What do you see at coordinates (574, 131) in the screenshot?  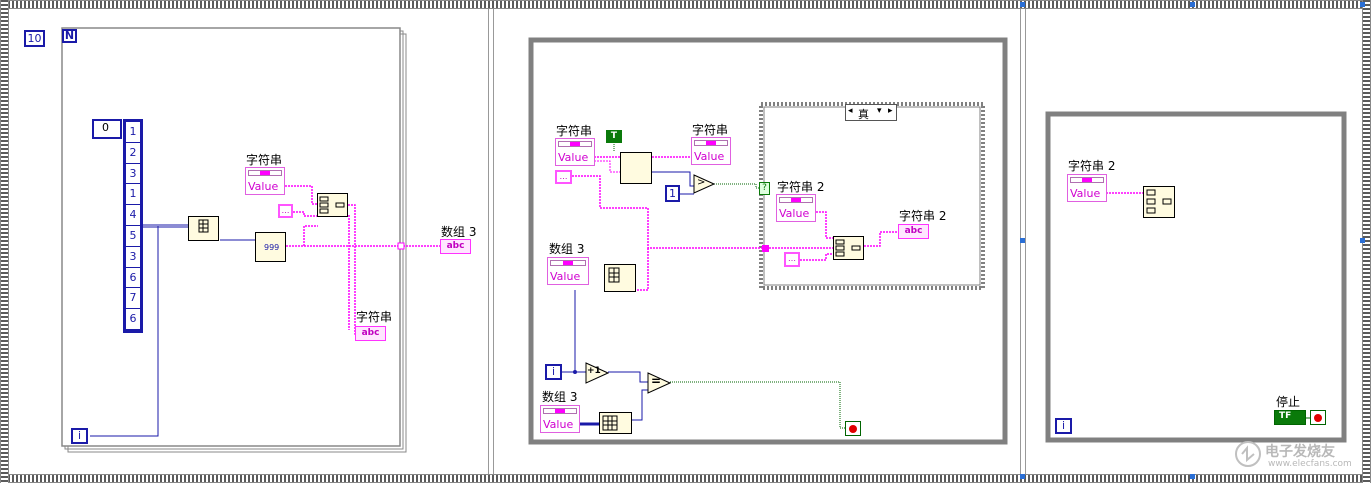 I see `frame2-string-control-label: 字符串` at bounding box center [574, 131].